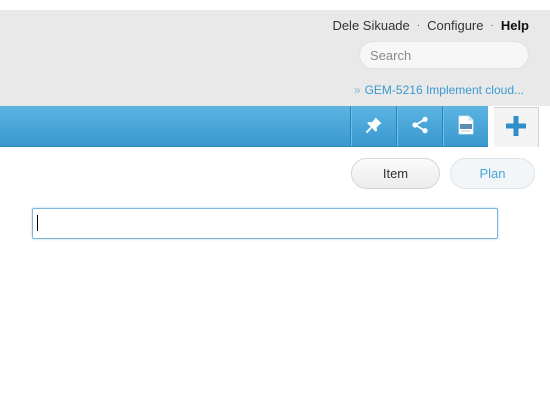 This screenshot has width=550, height=400. I want to click on user-nav: Dele Sikuade · Configure · Help, so click(430, 25).